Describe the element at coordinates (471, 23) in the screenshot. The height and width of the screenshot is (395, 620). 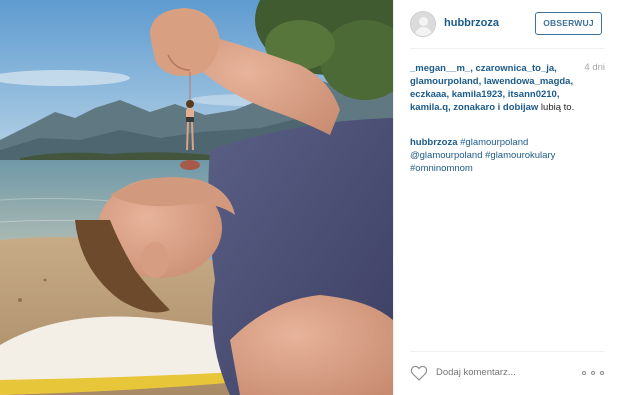
I see `username-link: hubbrzoza` at that location.